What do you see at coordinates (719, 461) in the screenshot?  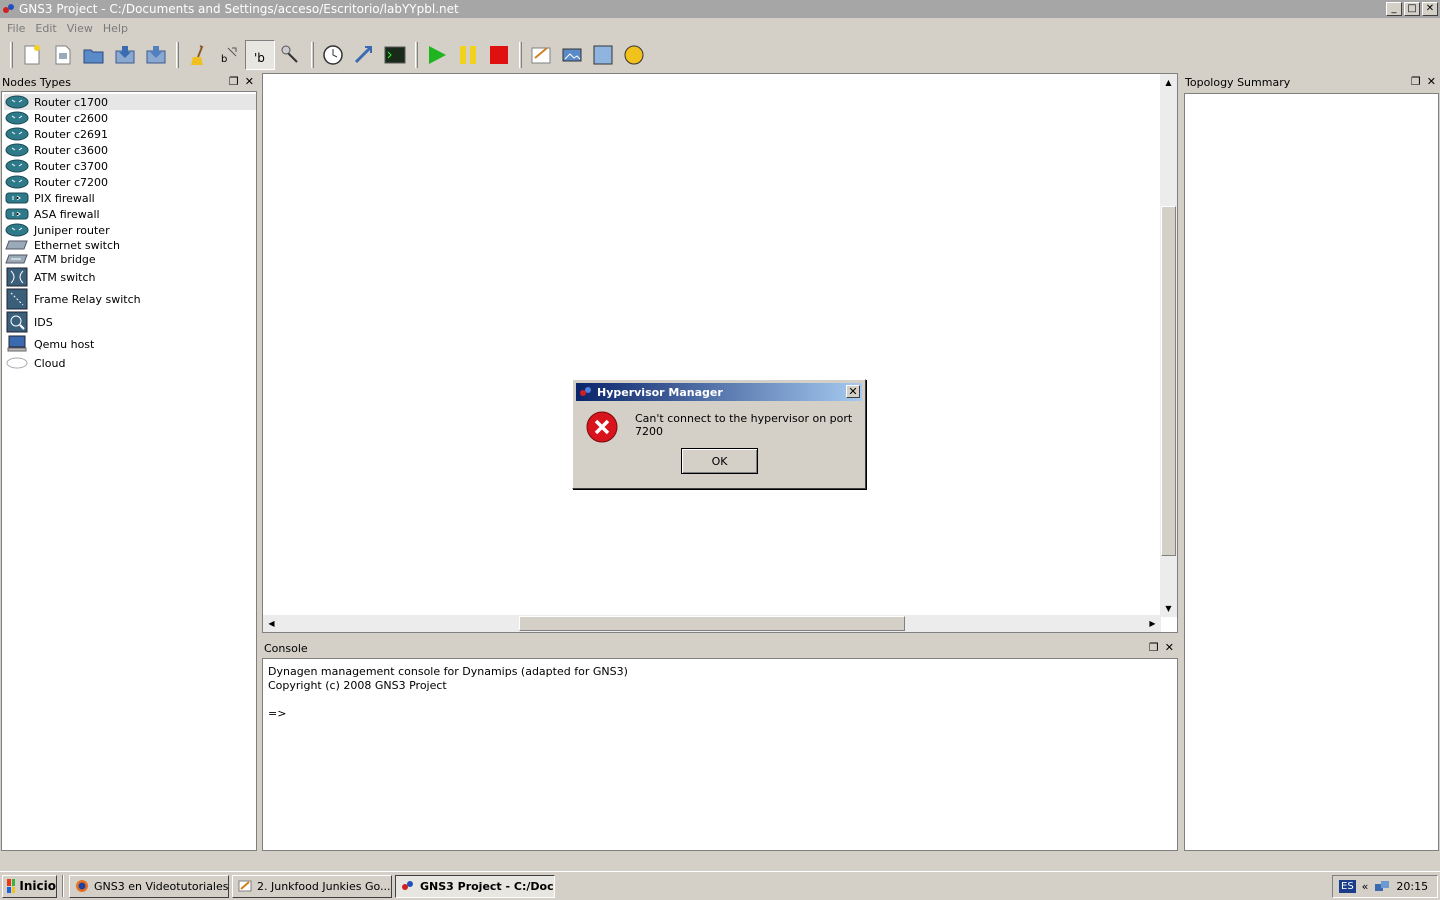 I see `ok-button: OK` at bounding box center [719, 461].